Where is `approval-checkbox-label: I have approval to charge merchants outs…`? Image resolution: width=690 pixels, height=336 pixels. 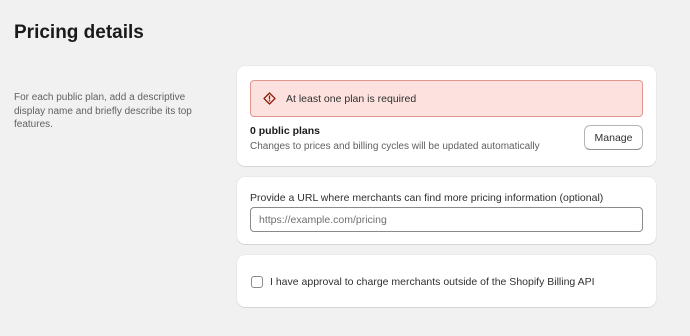
approval-checkbox-label: I have approval to charge merchants outs… is located at coordinates (432, 282).